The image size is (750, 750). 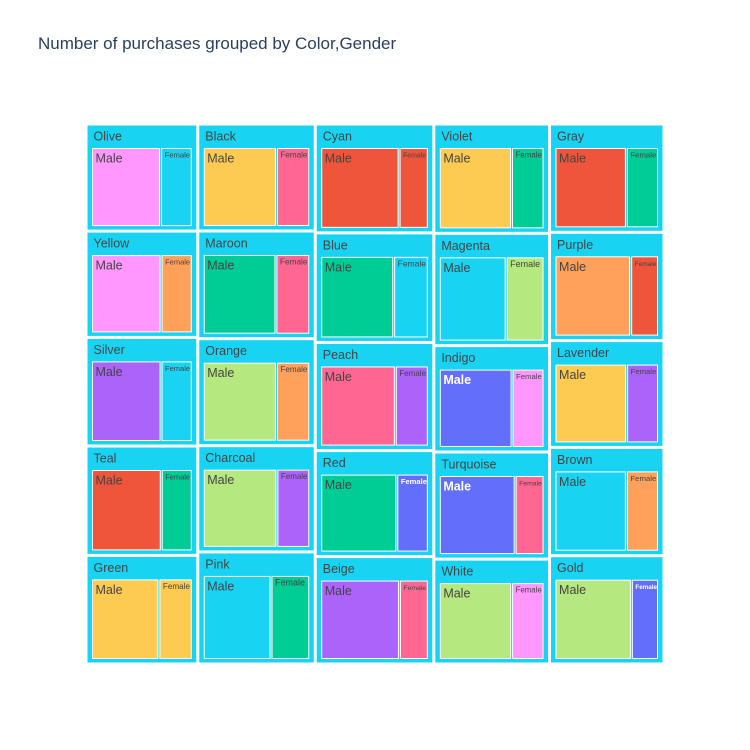 I want to click on treemap-tile-white-female, so click(x=528, y=621).